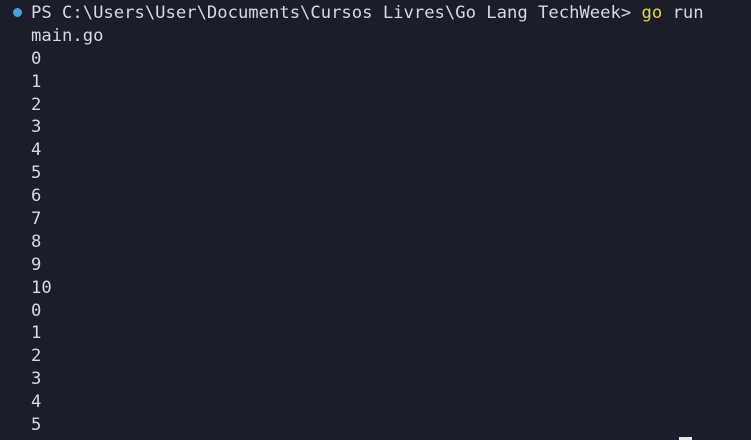 The image size is (751, 440). Describe the element at coordinates (36, 264) in the screenshot. I see `output-line: 9` at that location.